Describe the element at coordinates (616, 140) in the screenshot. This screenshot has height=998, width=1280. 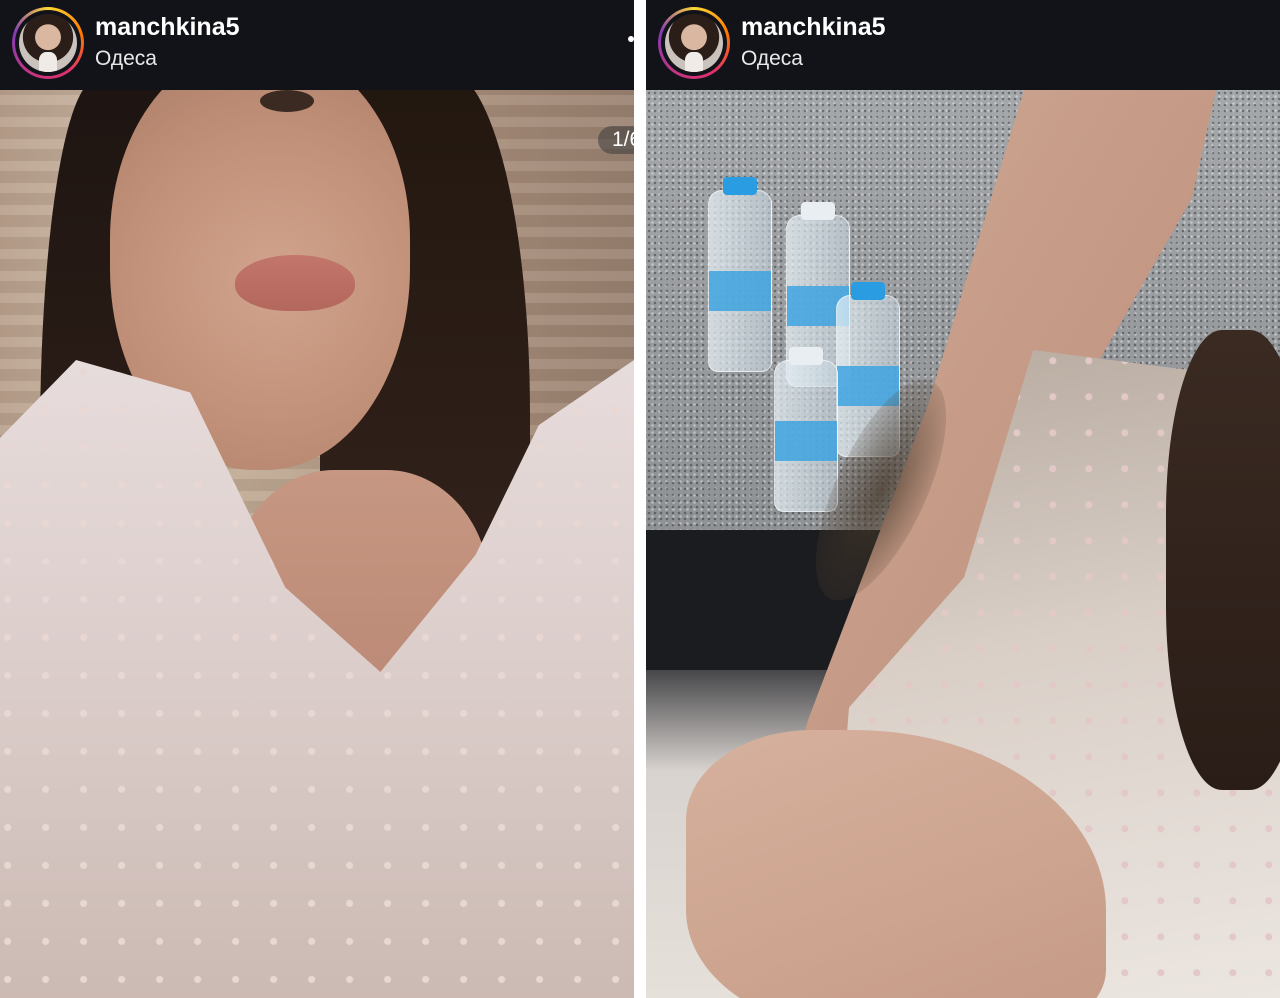
I see `carousel-counter: 1/6` at that location.